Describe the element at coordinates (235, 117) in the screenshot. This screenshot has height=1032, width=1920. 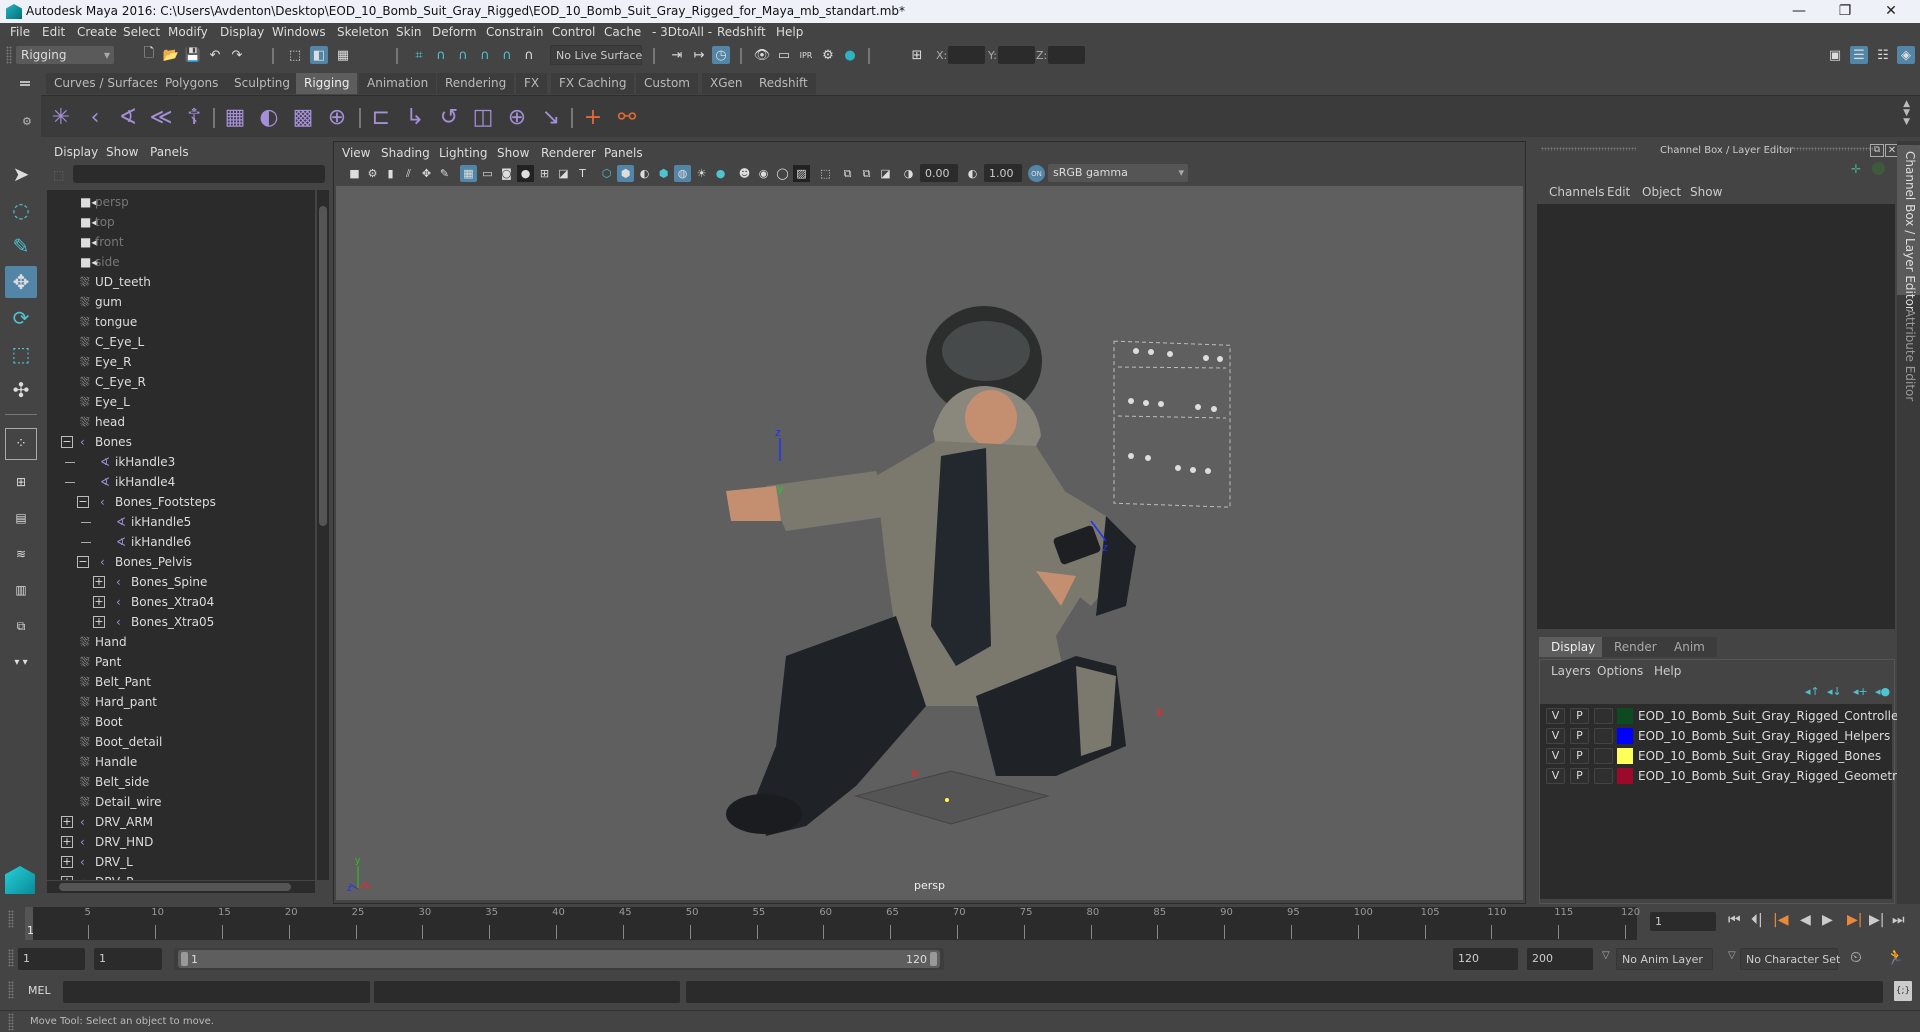
I see `paint-skin-weights-icon: ▦` at that location.